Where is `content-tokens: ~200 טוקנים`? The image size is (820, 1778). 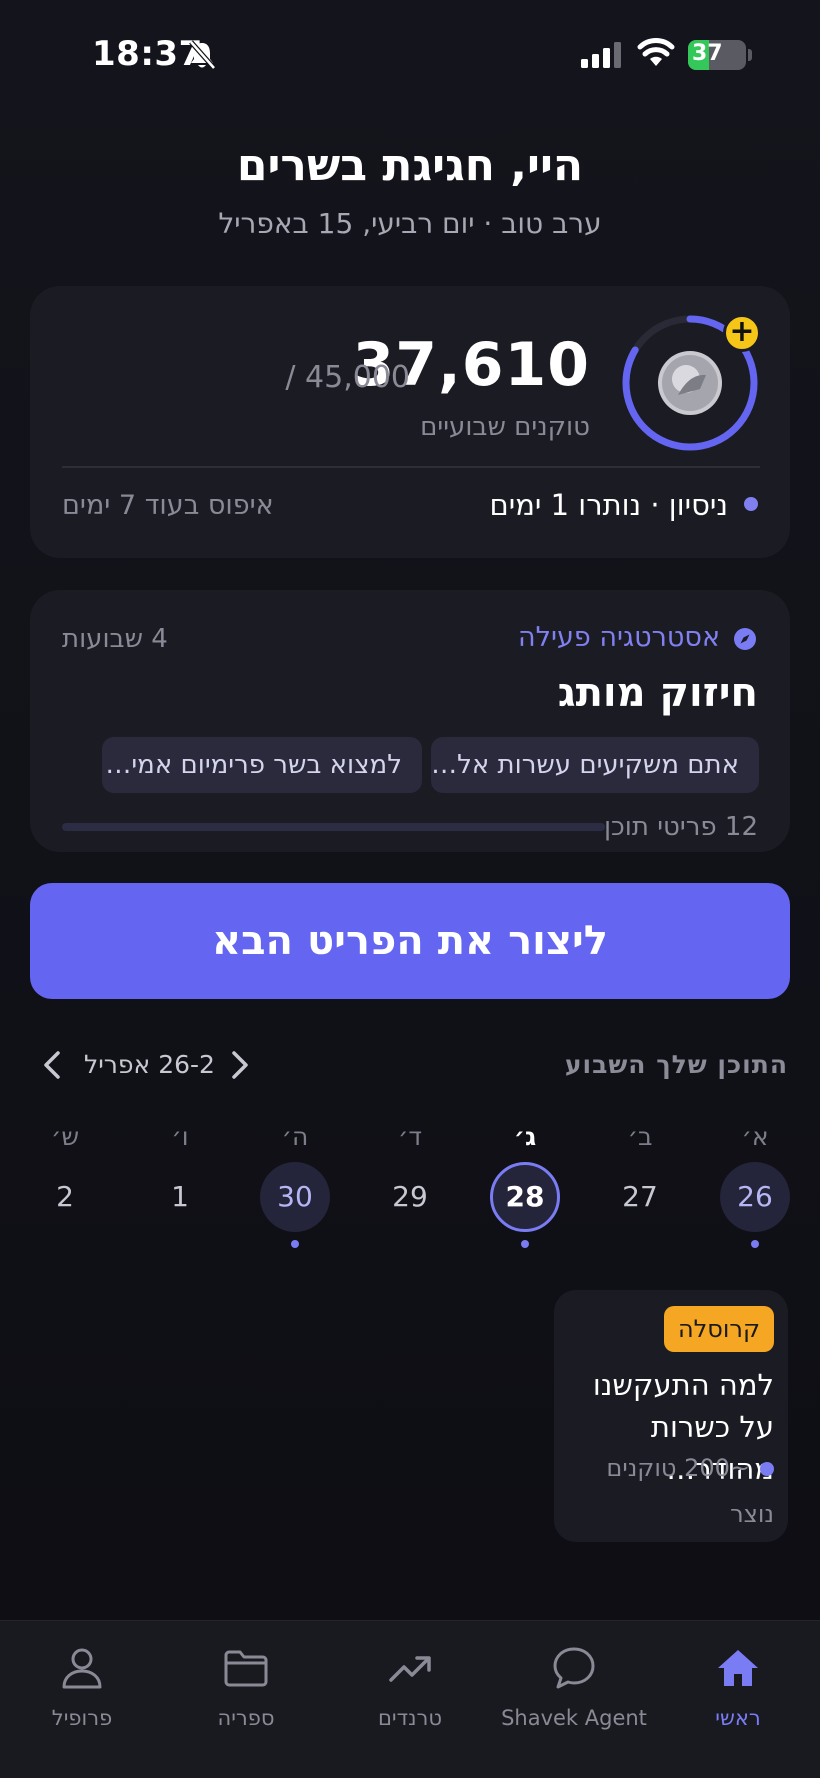 content-tokens: ~200 טוקנים is located at coordinates (678, 1468).